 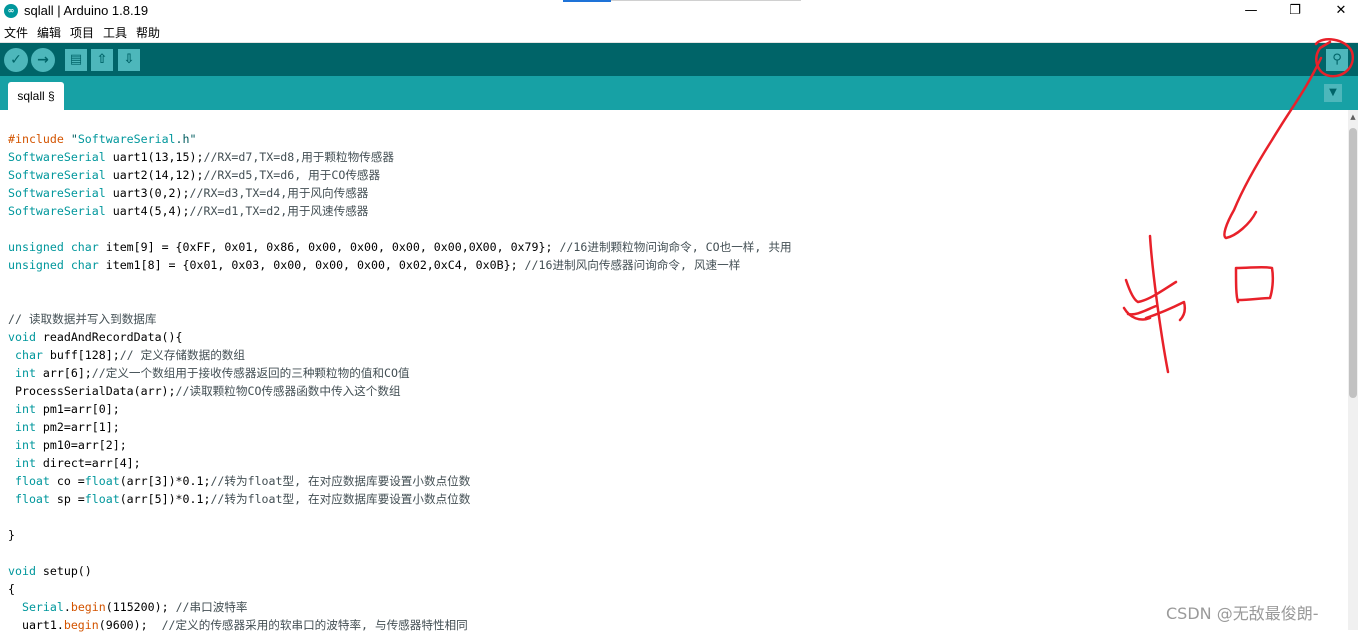 I want to click on chevron-down-icon: ▼, so click(x=1333, y=92).